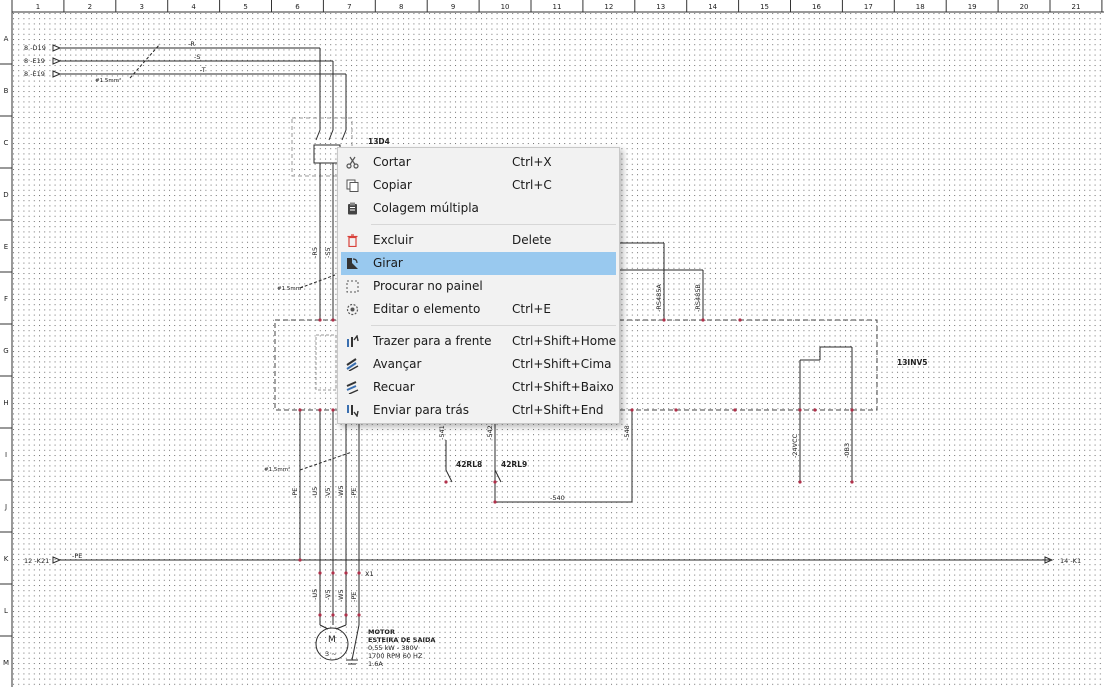  I want to click on column-number: 16, so click(816, 7).